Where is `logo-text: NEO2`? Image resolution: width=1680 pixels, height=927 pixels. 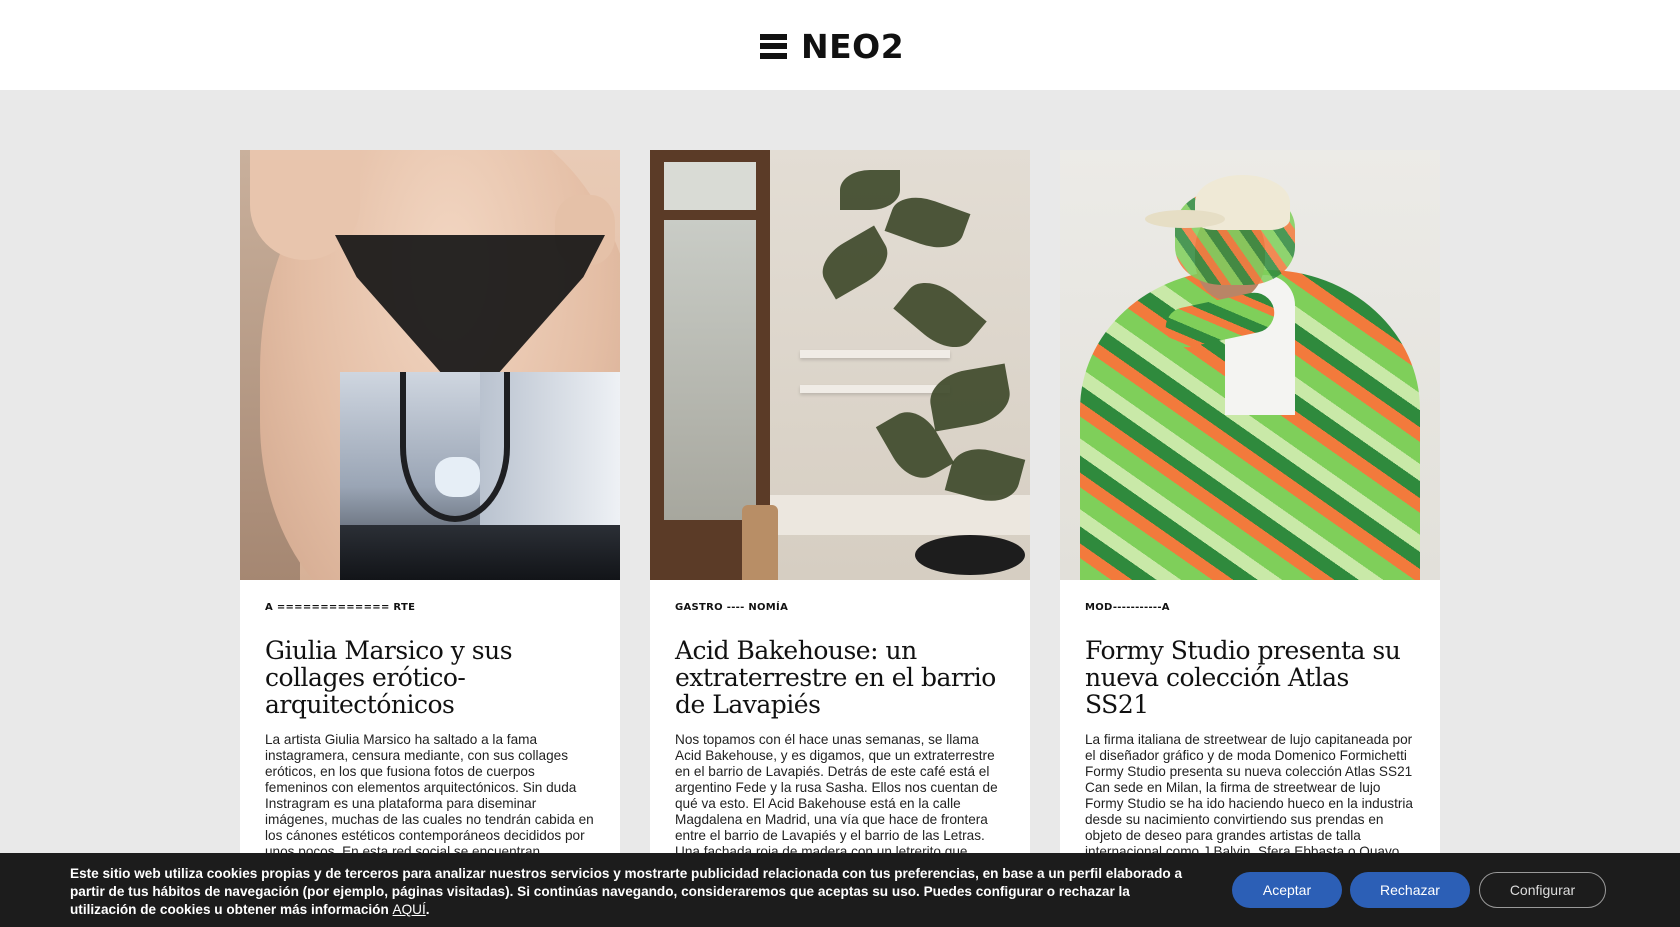
logo-text: NEO2 is located at coordinates (852, 46).